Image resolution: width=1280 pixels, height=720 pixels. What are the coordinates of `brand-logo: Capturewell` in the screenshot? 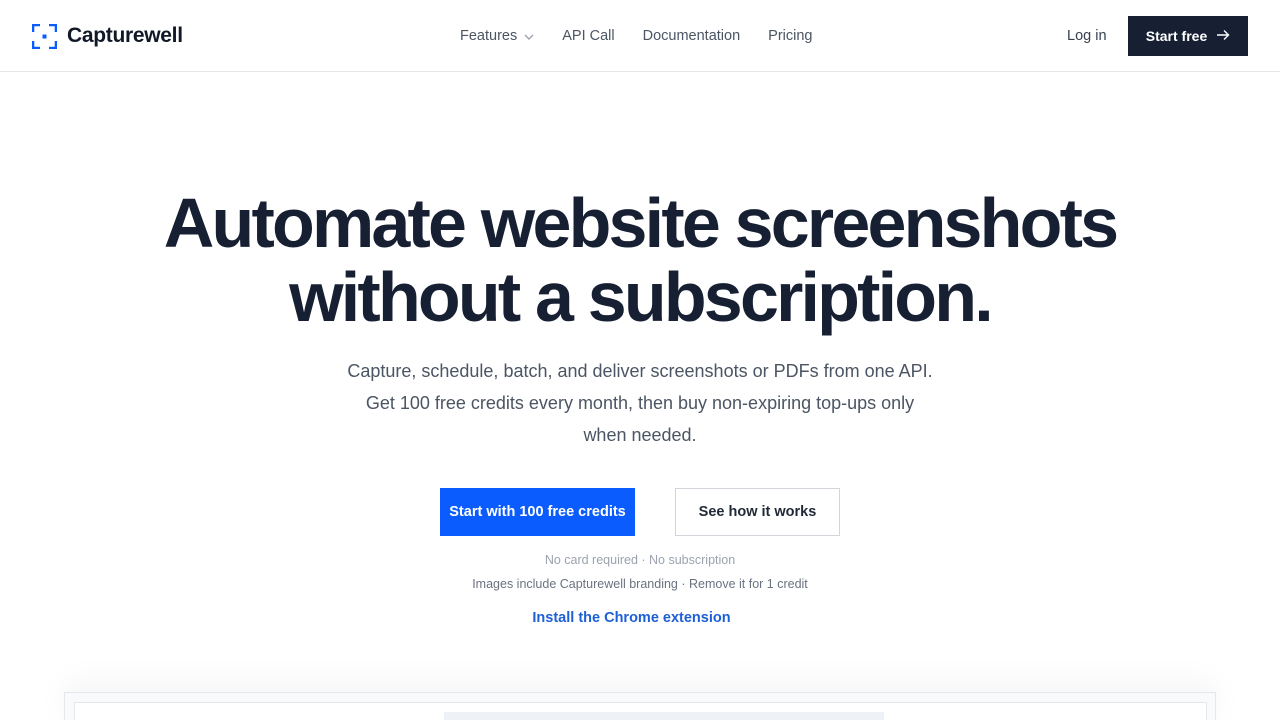 It's located at (107, 36).